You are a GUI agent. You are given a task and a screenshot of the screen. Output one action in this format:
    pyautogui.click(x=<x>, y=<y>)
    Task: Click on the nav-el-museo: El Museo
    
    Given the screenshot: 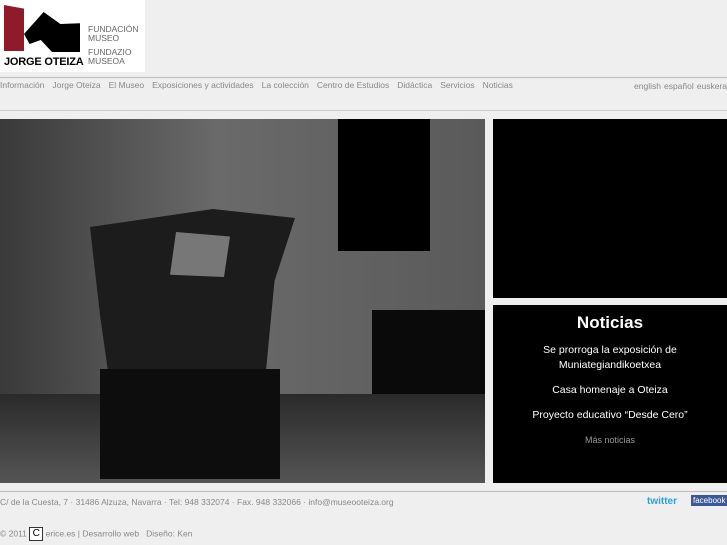 What is the action you would take?
    pyautogui.click(x=126, y=85)
    